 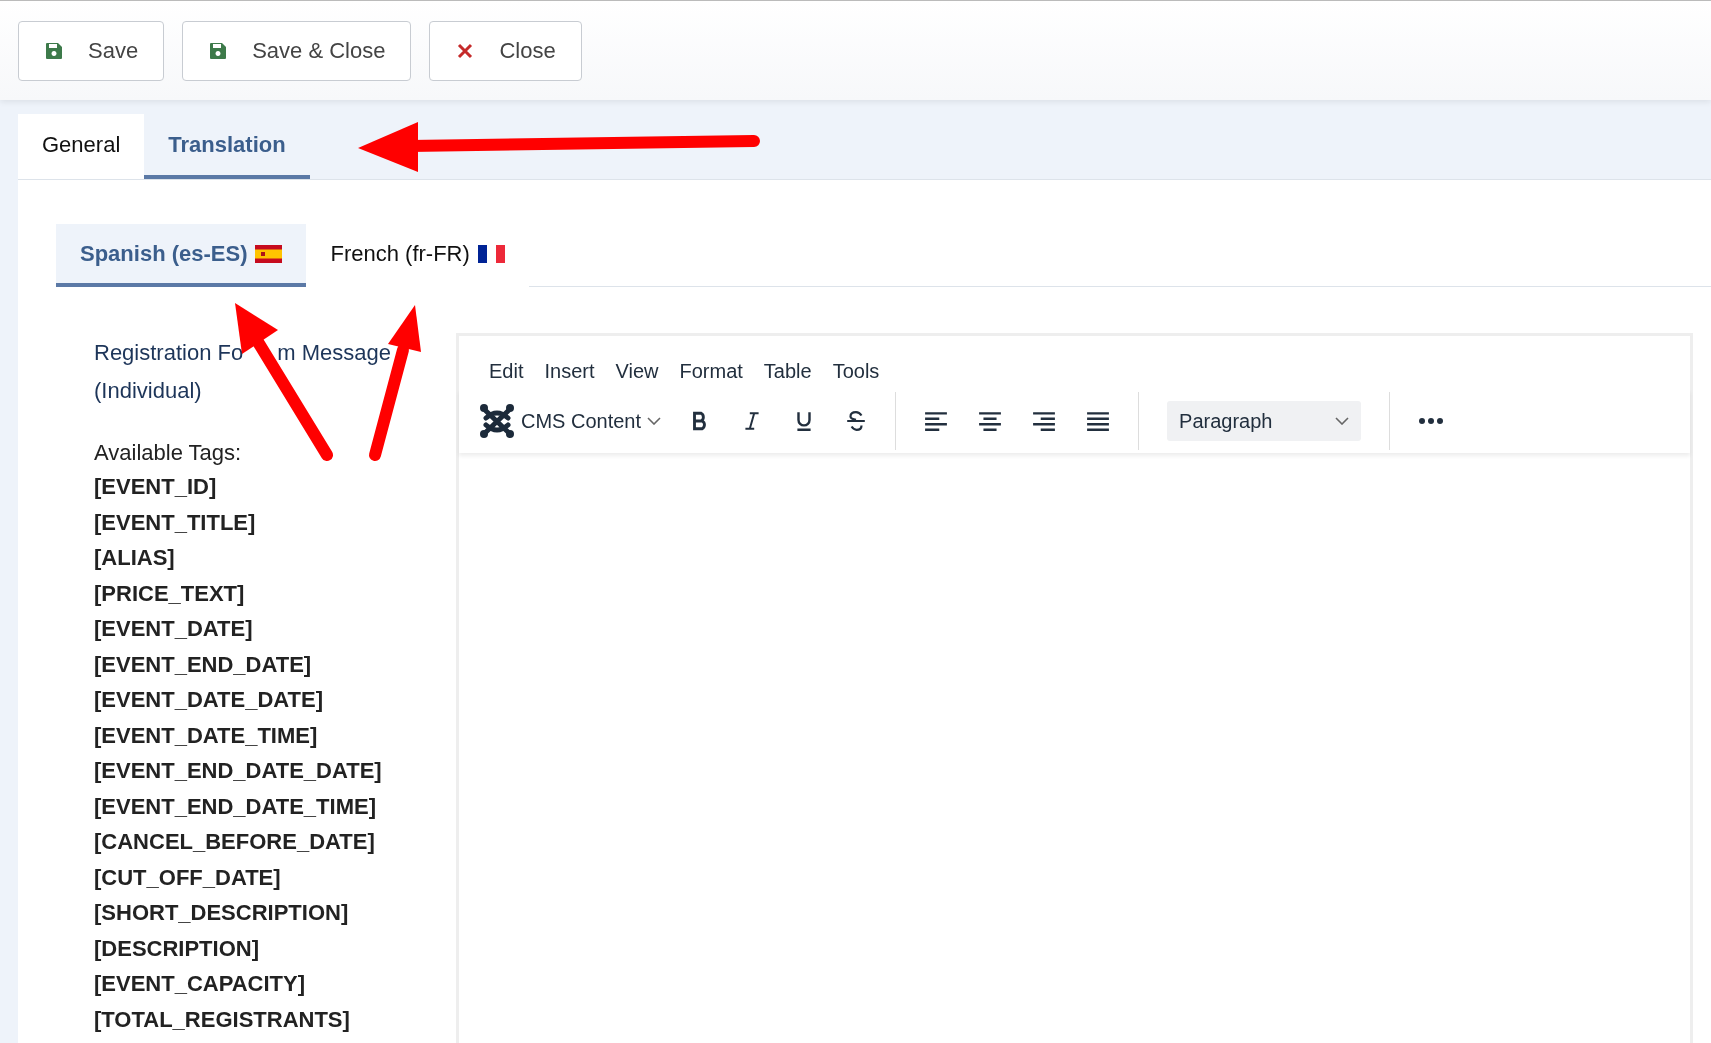 What do you see at coordinates (790, 371) in the screenshot?
I see `menu-item: Table` at bounding box center [790, 371].